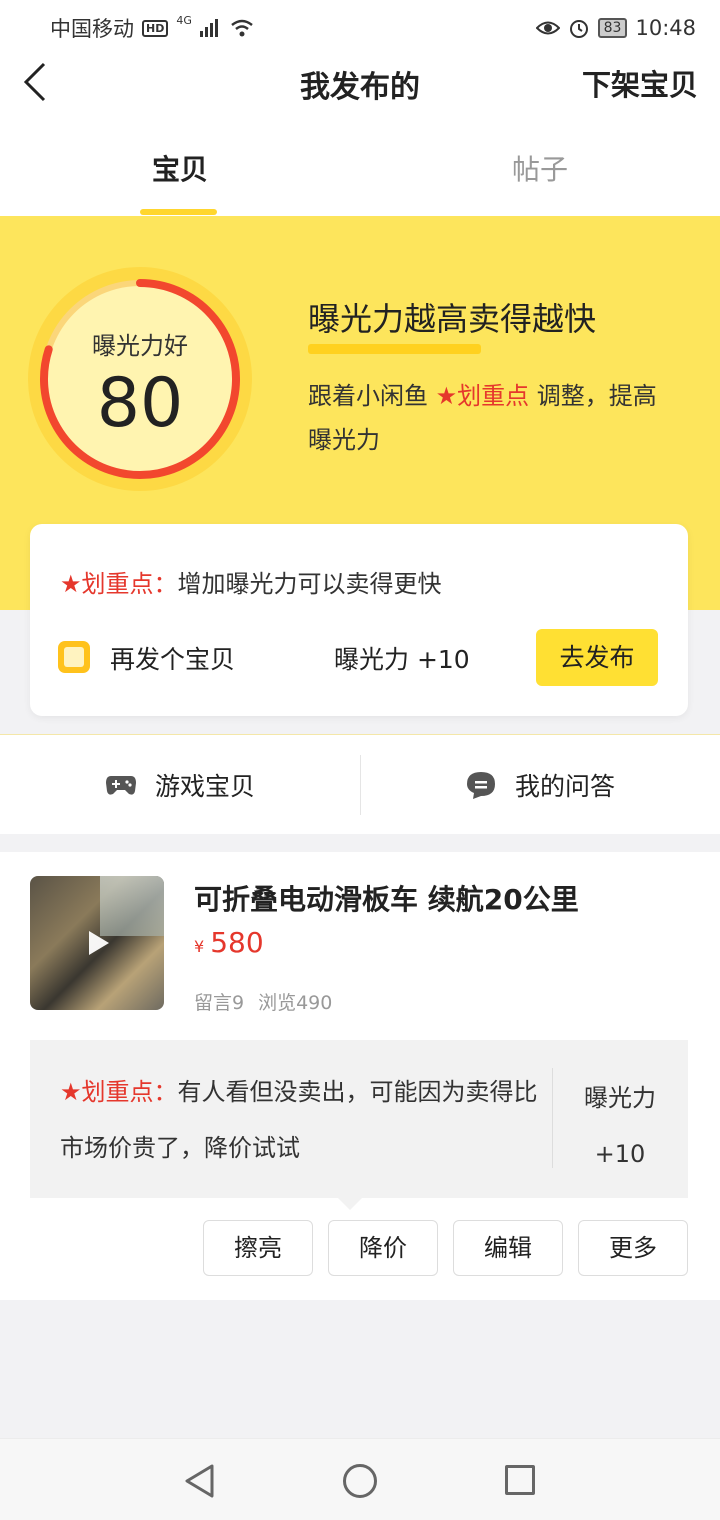 This screenshot has width=720, height=1520. I want to click on shortcut-bar: 游戏宝贝 我的问答, so click(360, 784).